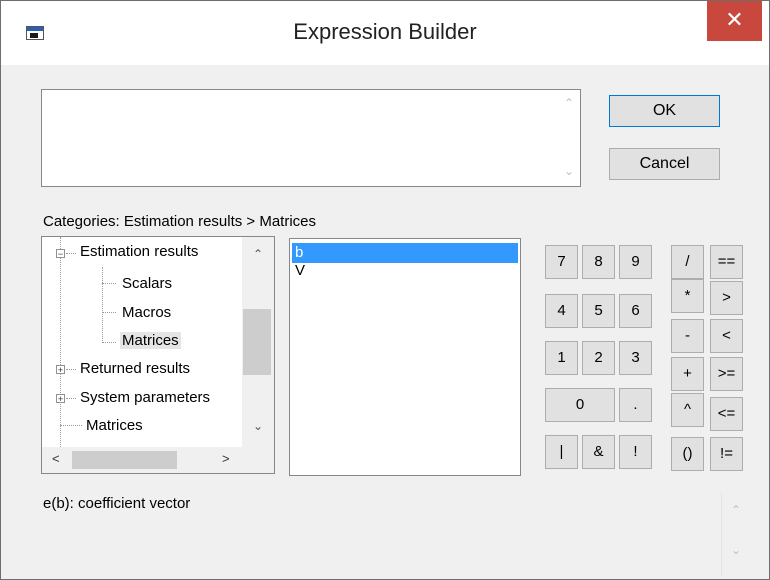 This screenshot has height=580, width=770. I want to click on key-decimal: ., so click(635, 405).